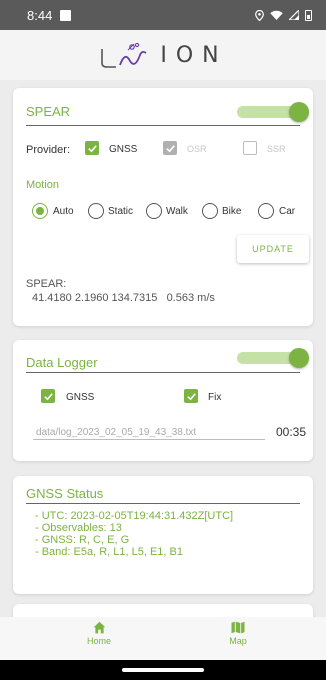 The height and width of the screenshot is (680, 326). I want to click on motion-auto-label: Auto, so click(63, 211).